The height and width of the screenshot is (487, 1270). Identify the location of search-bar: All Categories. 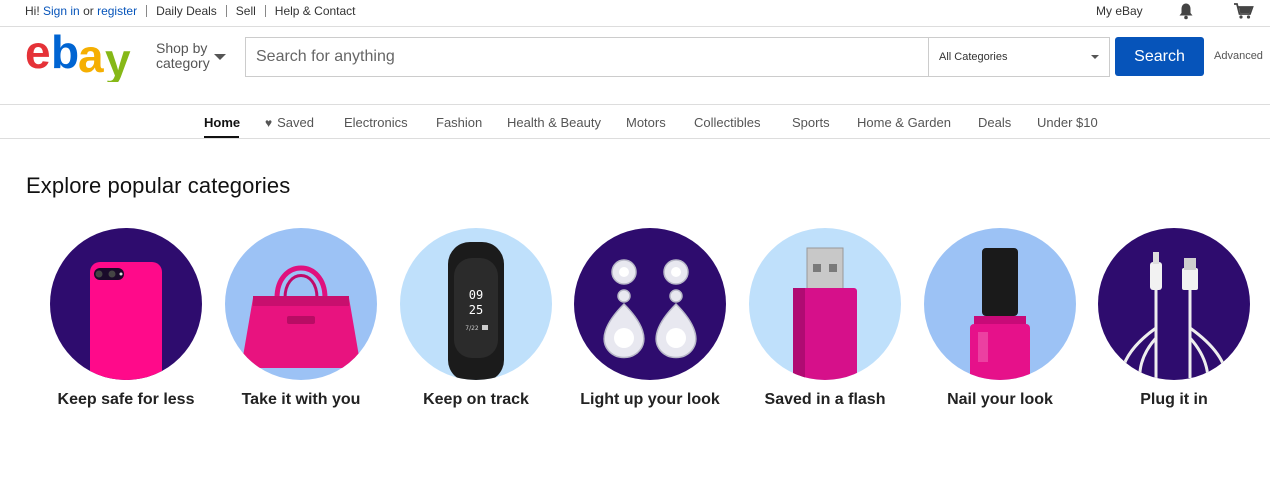
(677, 57).